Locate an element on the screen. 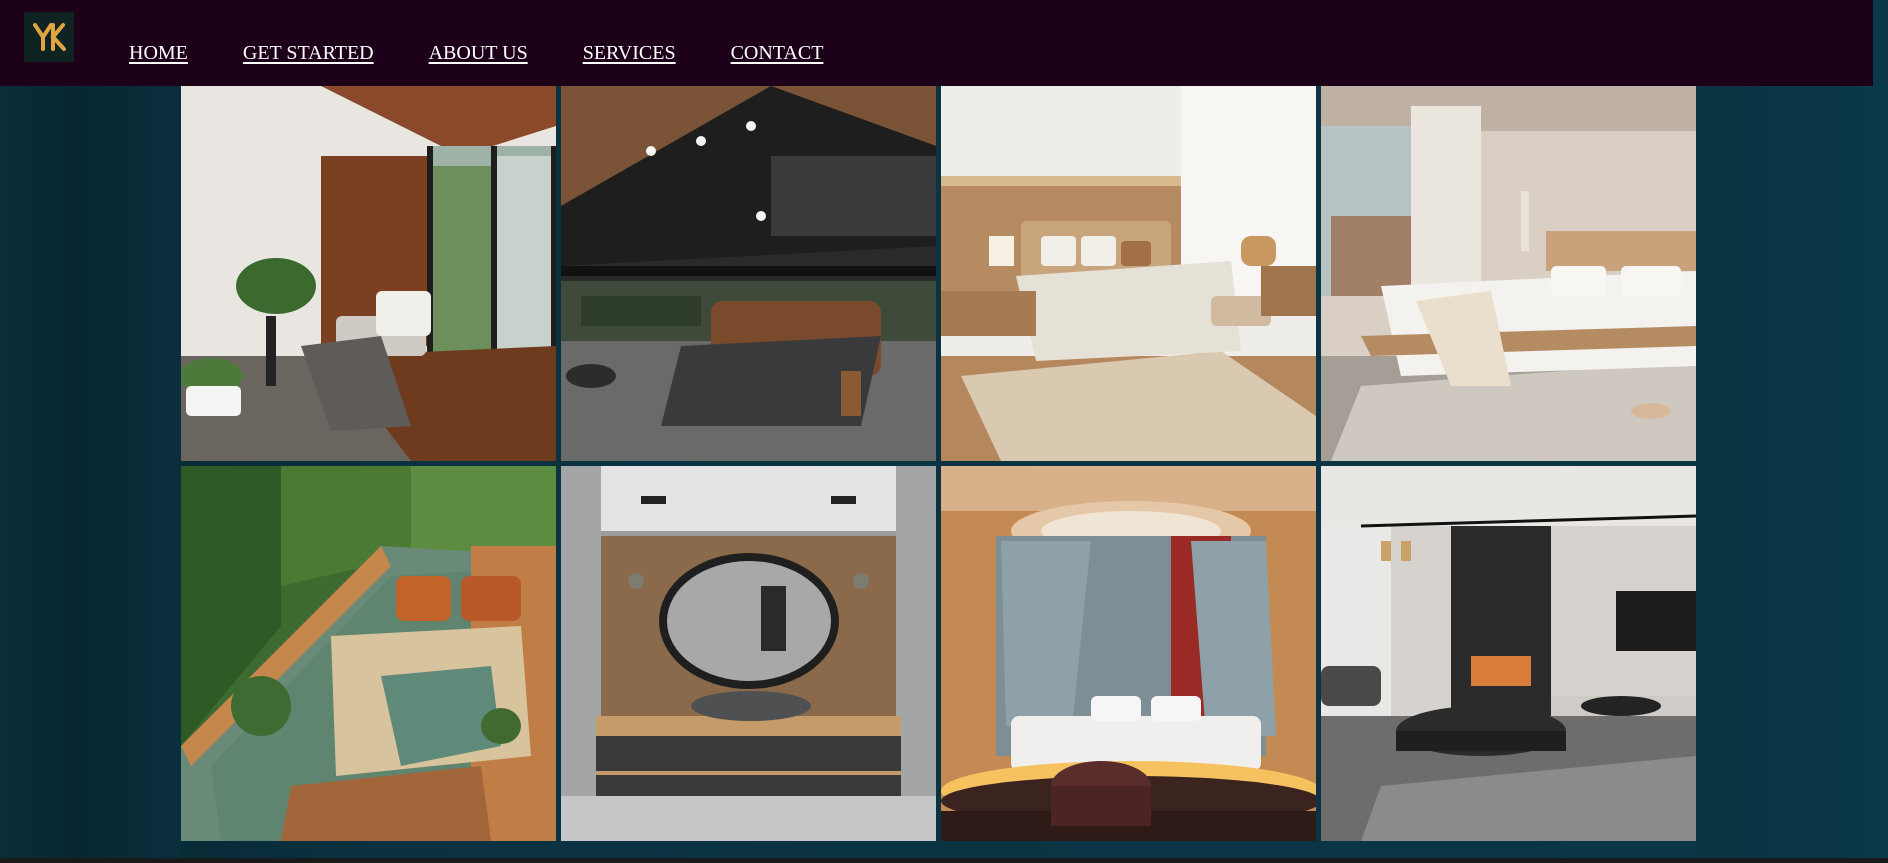 The image size is (1888, 863). beige-bedroom-image is located at coordinates (1128, 273).